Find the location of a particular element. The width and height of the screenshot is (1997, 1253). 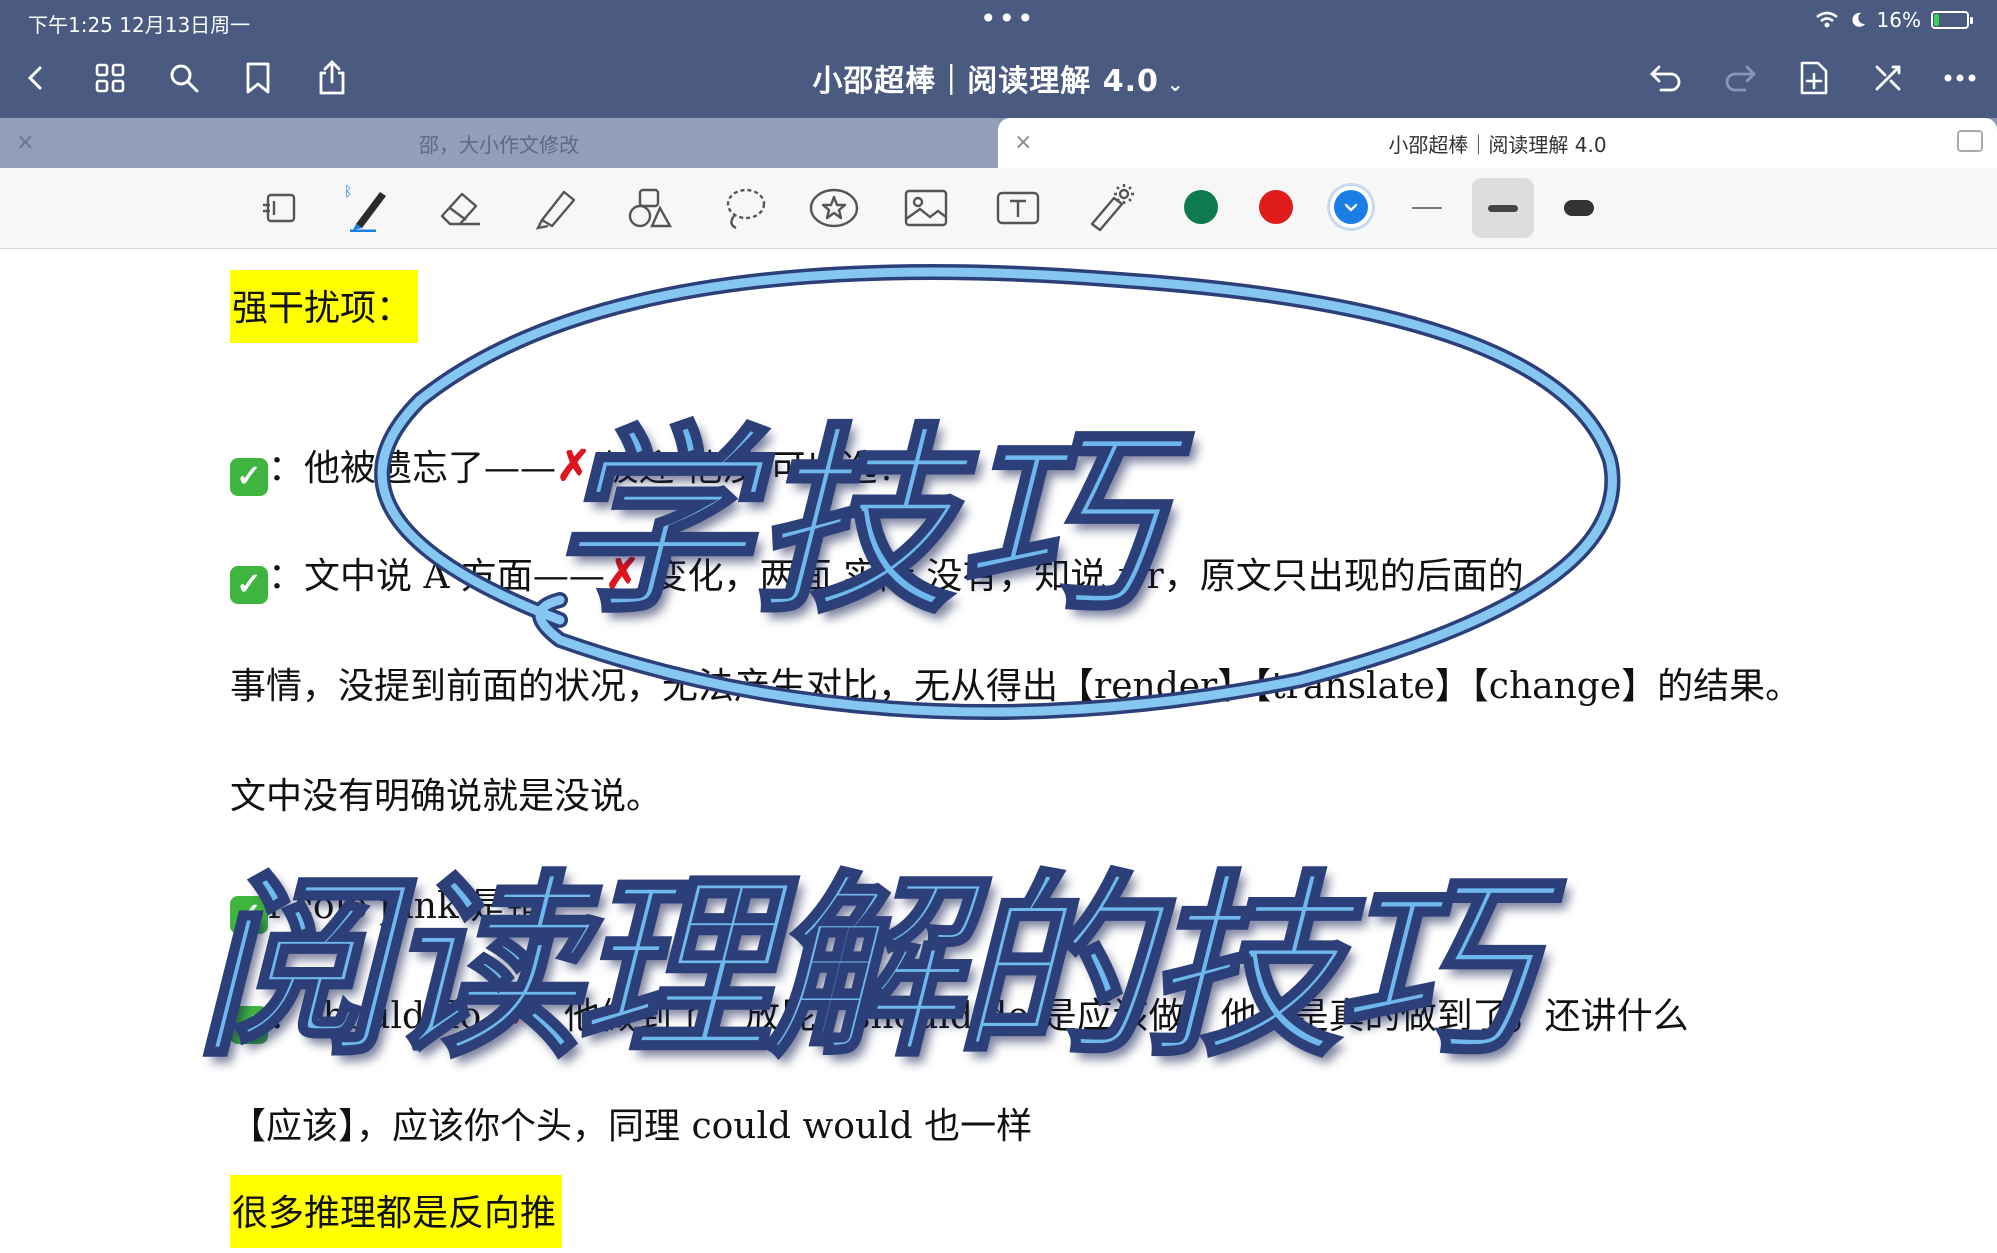

document-title-text: 小邵超棒｜阅读理解 4.0 is located at coordinates (985, 81).